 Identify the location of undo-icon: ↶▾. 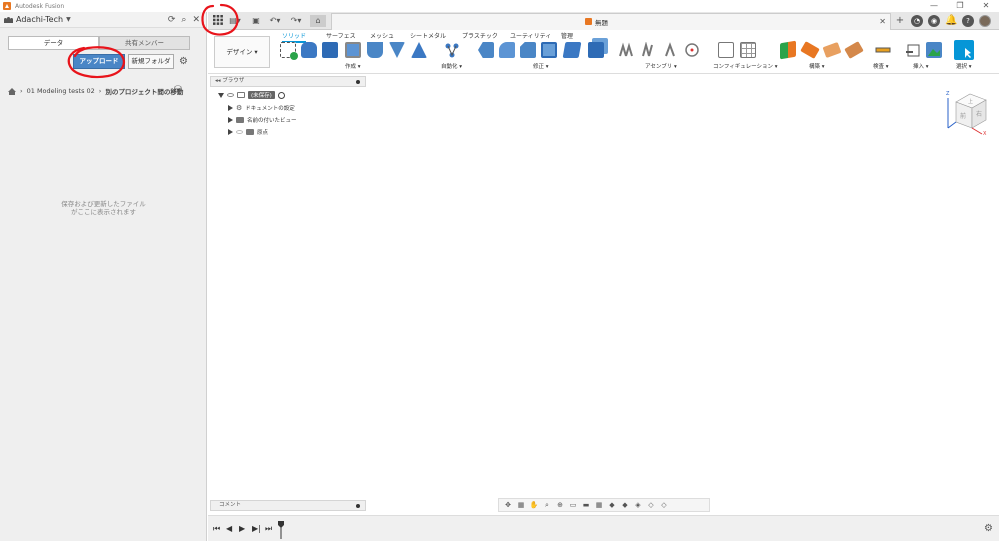
(275, 21).